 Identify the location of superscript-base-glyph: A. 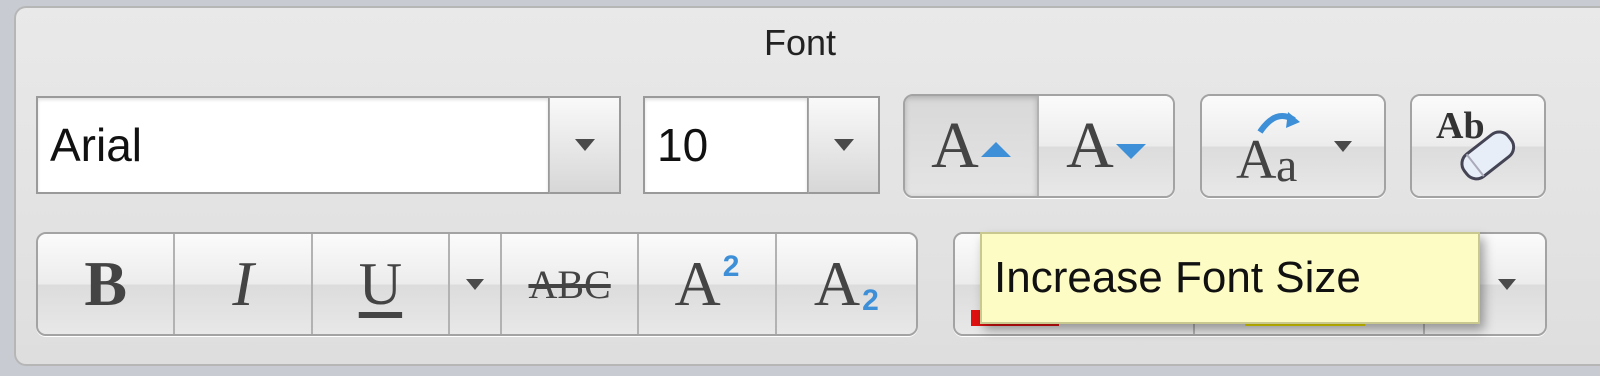
(697, 283).